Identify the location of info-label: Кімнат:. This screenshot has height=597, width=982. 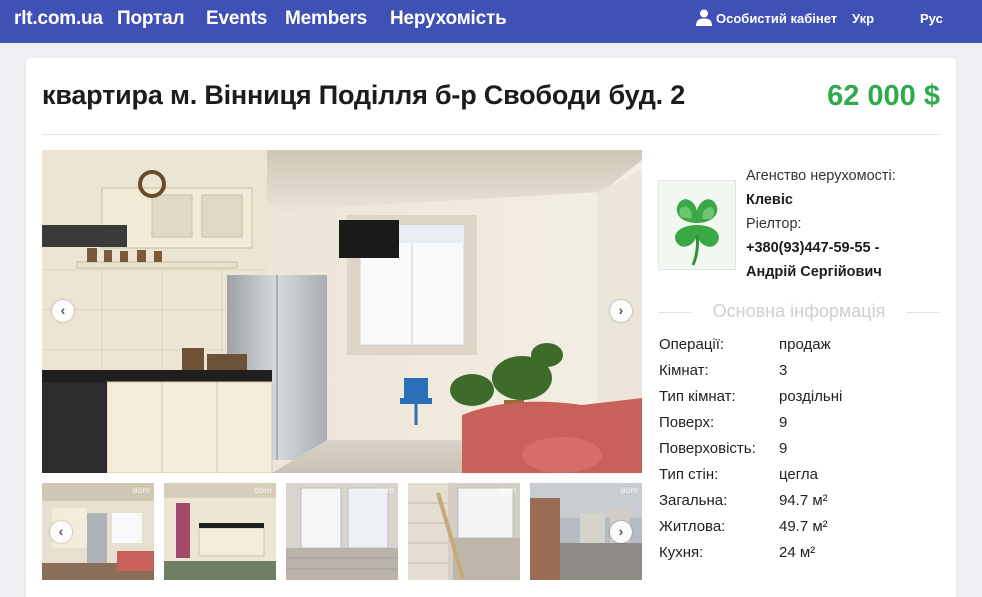
(684, 370).